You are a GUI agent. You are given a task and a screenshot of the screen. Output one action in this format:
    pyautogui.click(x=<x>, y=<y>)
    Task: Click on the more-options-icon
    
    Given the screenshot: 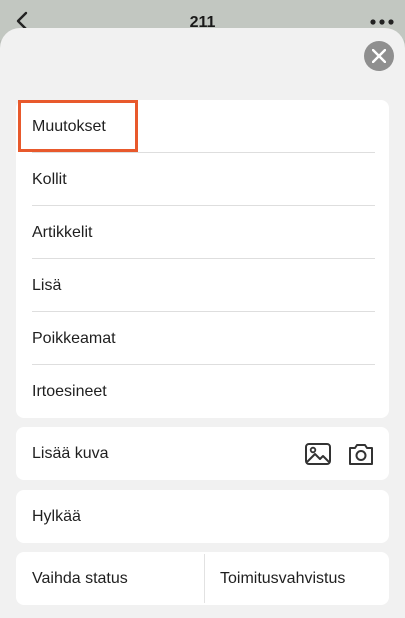 What is the action you would take?
    pyautogui.click(x=382, y=22)
    